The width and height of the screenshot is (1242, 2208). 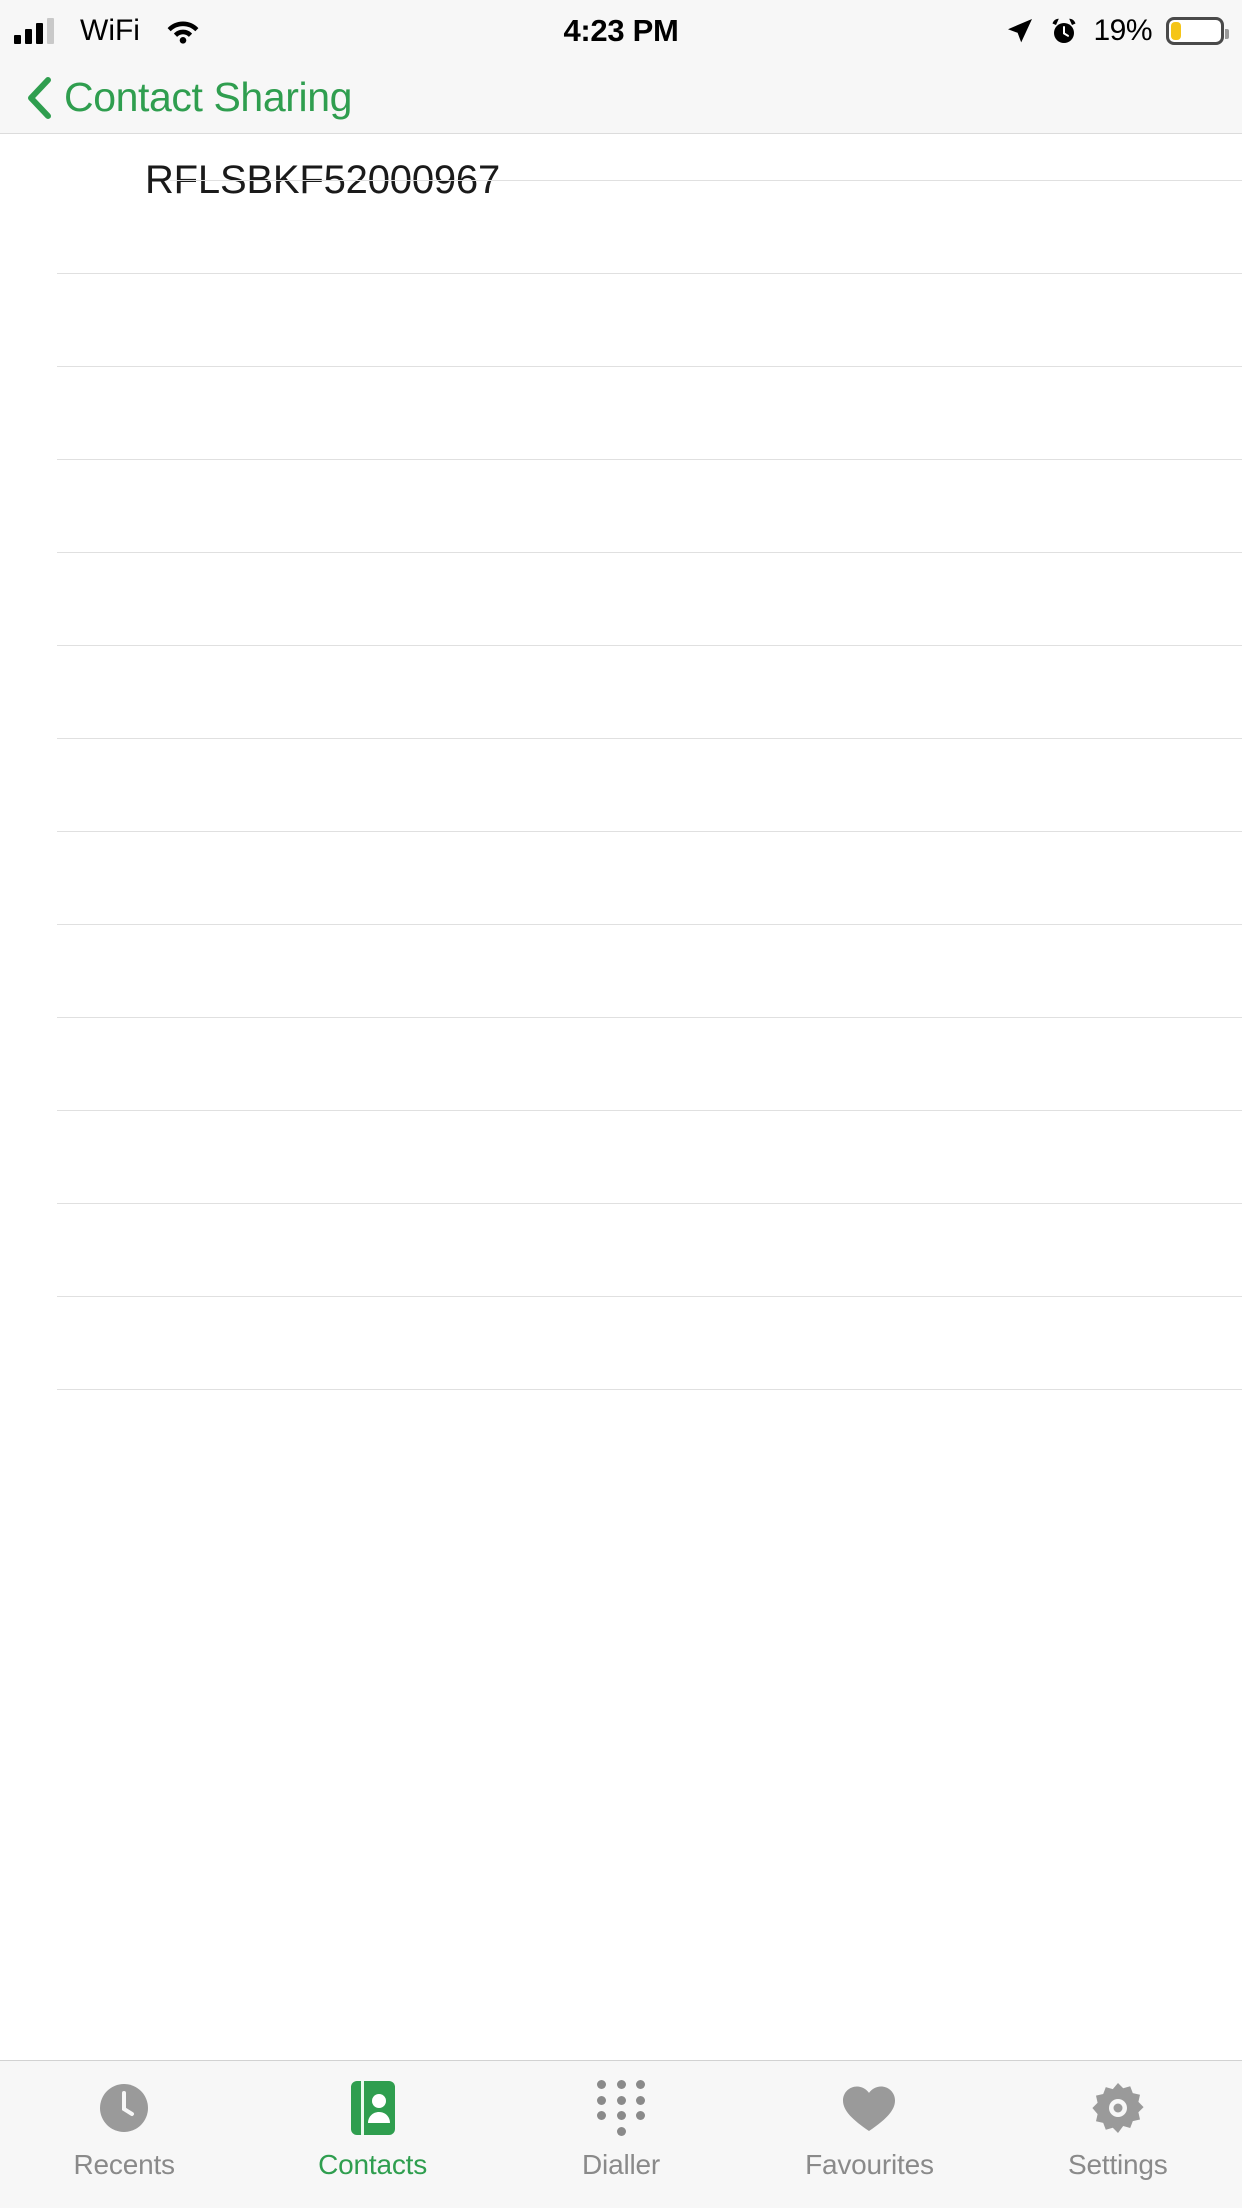 What do you see at coordinates (1197, 31) in the screenshot?
I see `battery-icon` at bounding box center [1197, 31].